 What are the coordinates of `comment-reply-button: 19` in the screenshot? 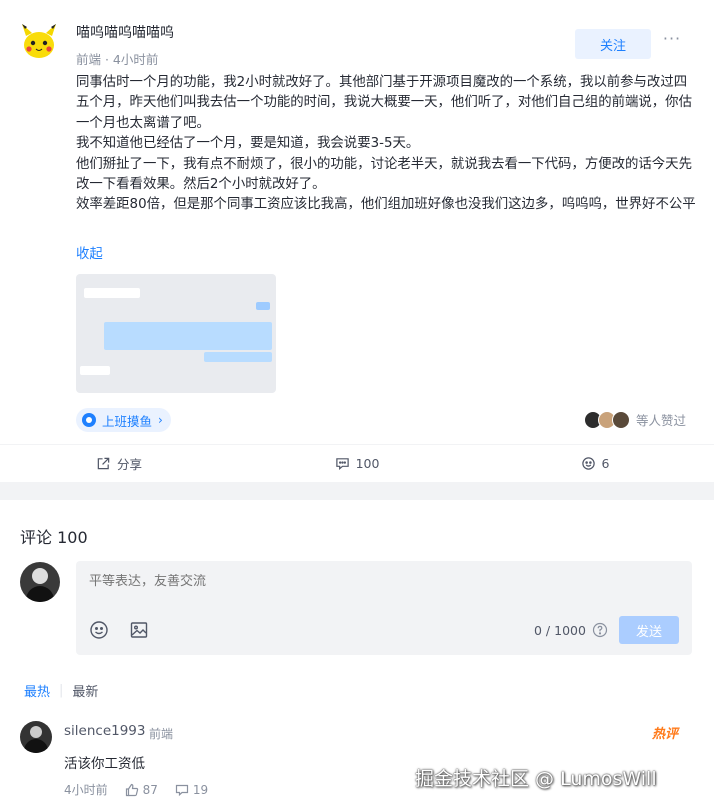 It's located at (191, 790).